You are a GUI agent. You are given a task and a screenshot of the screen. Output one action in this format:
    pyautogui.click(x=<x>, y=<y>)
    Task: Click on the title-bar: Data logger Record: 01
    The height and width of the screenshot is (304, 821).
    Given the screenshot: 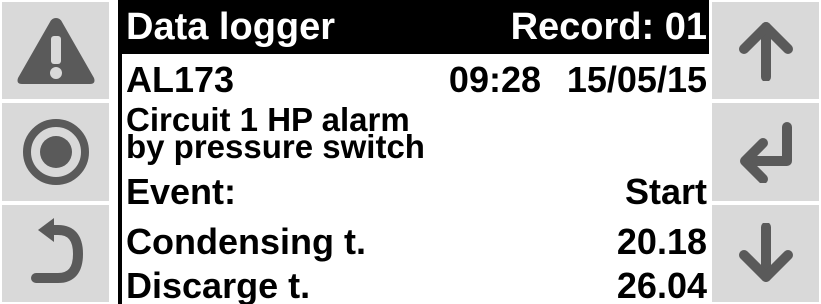 What is the action you would take?
    pyautogui.click(x=416, y=27)
    